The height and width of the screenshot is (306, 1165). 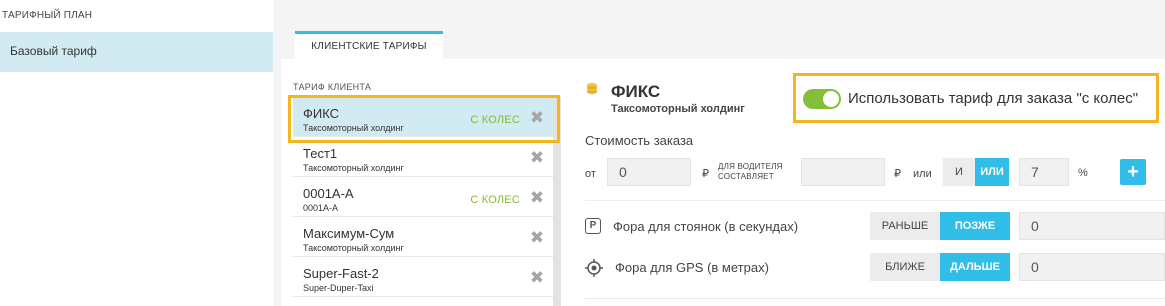 What do you see at coordinates (328, 193) in the screenshot?
I see `tariff-name: 0001А-А` at bounding box center [328, 193].